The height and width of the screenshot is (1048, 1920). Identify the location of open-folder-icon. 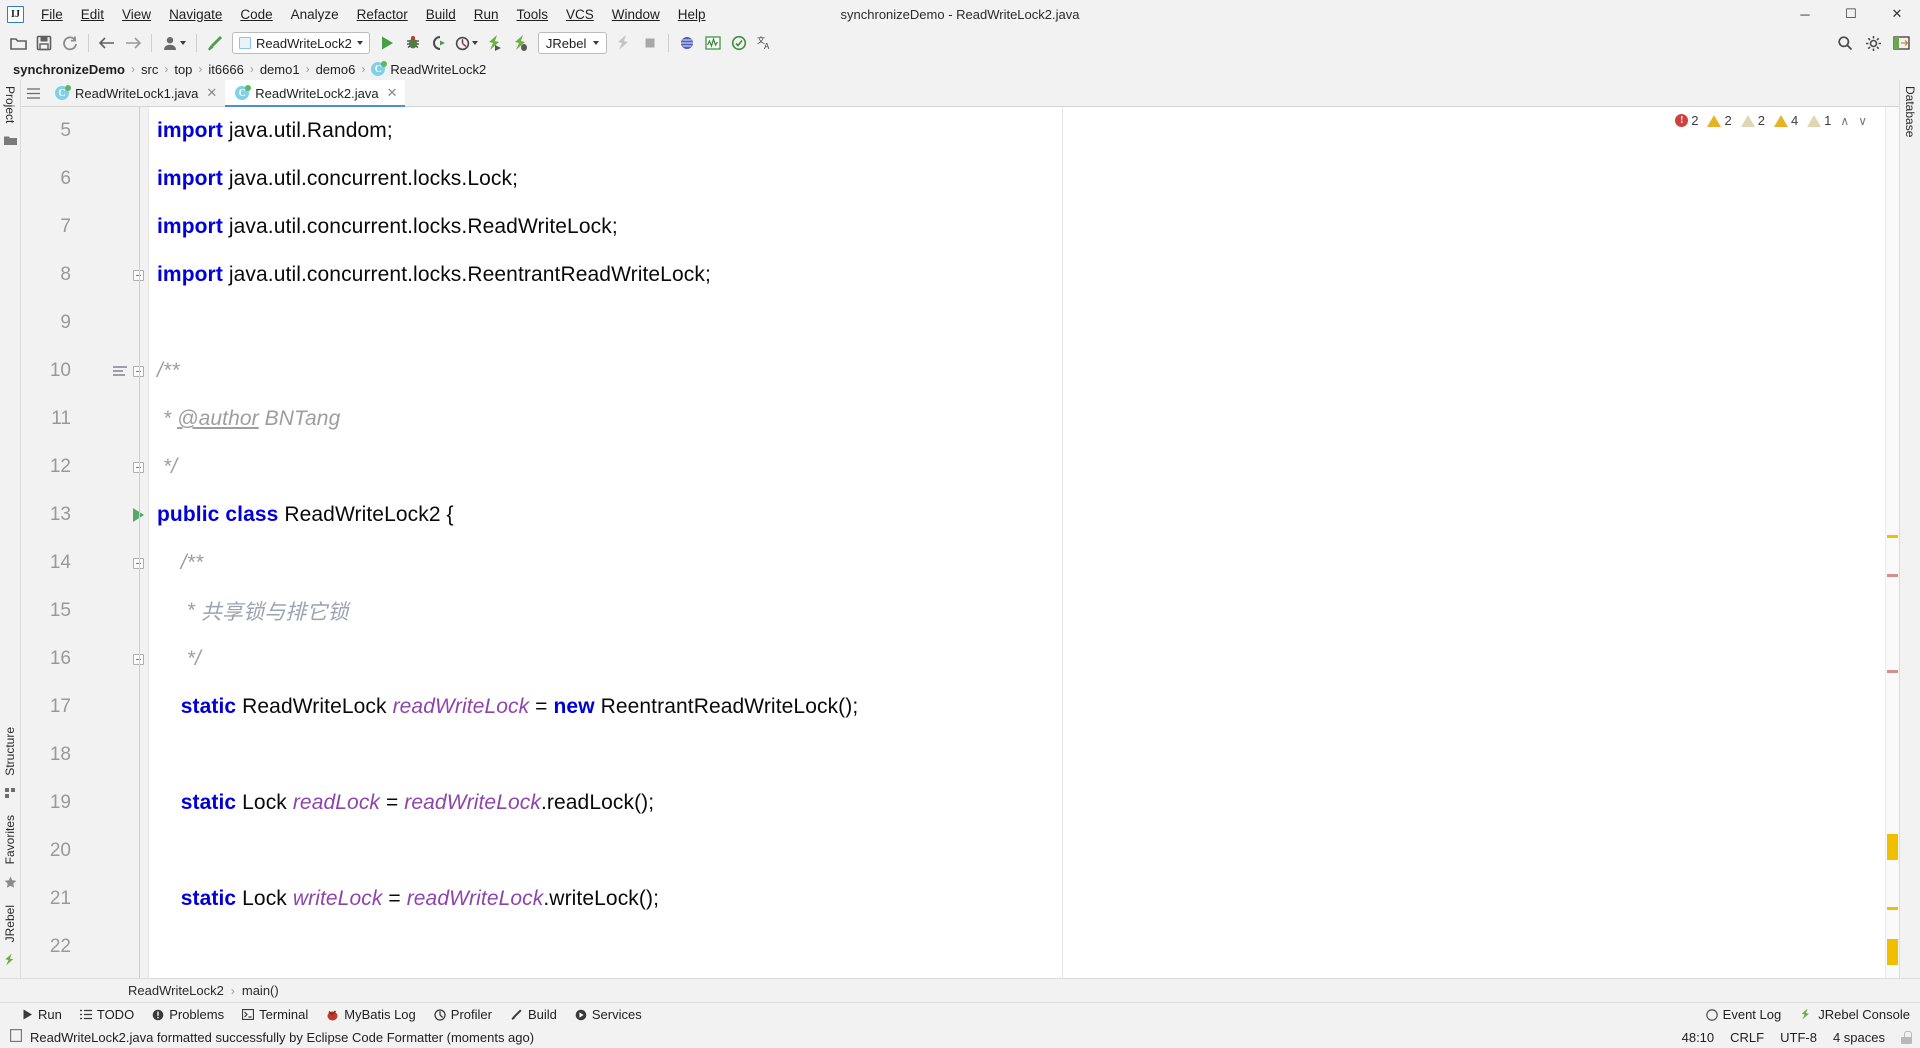
(18, 43).